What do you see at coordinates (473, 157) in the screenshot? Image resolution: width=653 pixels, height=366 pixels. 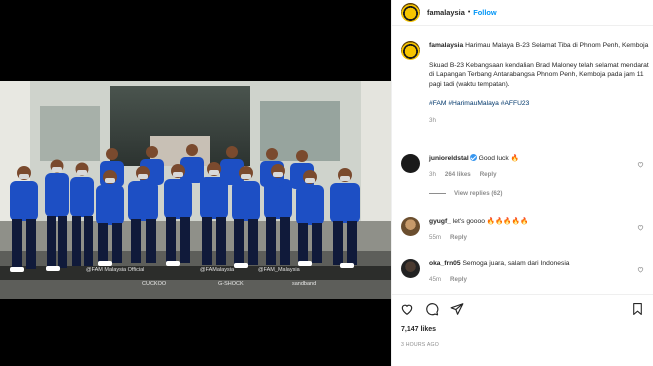 I see `verified-badge-icon` at bounding box center [473, 157].